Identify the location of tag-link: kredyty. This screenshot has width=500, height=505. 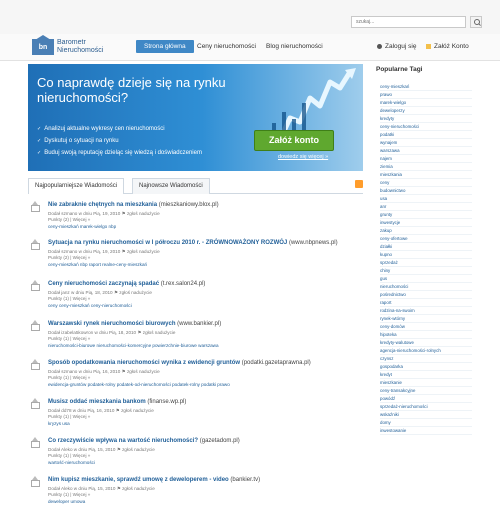
(426, 119).